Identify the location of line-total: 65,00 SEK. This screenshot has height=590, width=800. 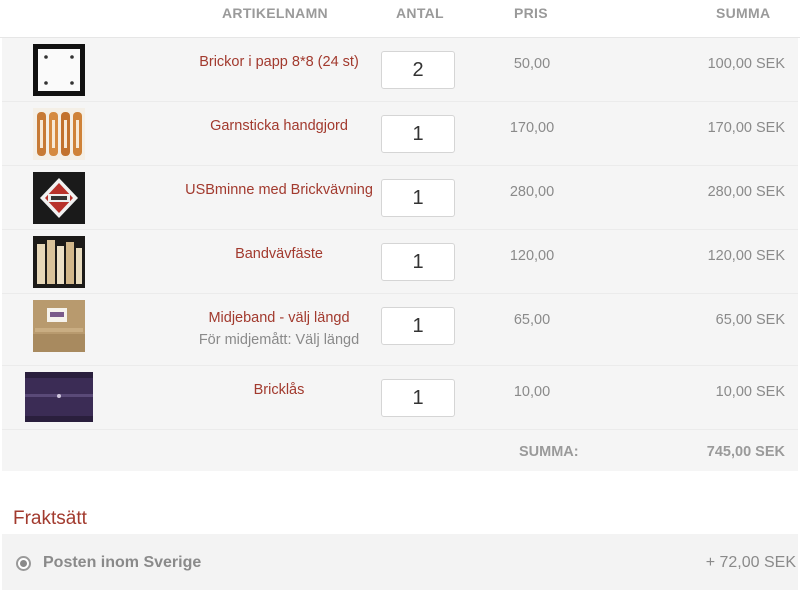
(750, 320).